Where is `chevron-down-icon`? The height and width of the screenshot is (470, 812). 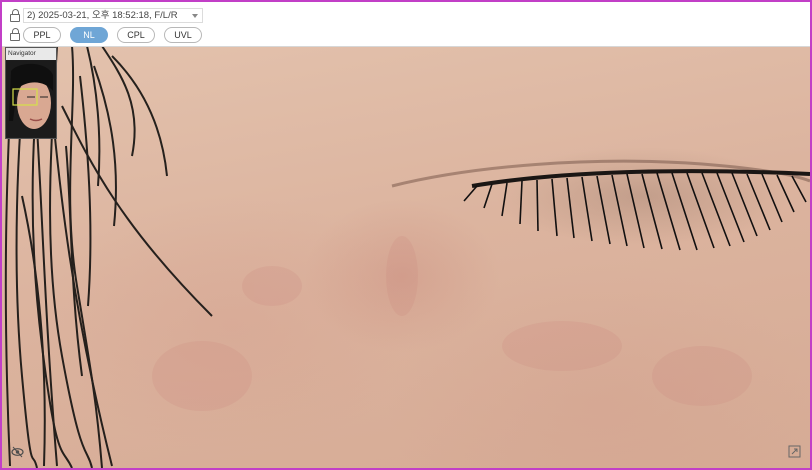
chevron-down-icon is located at coordinates (195, 16).